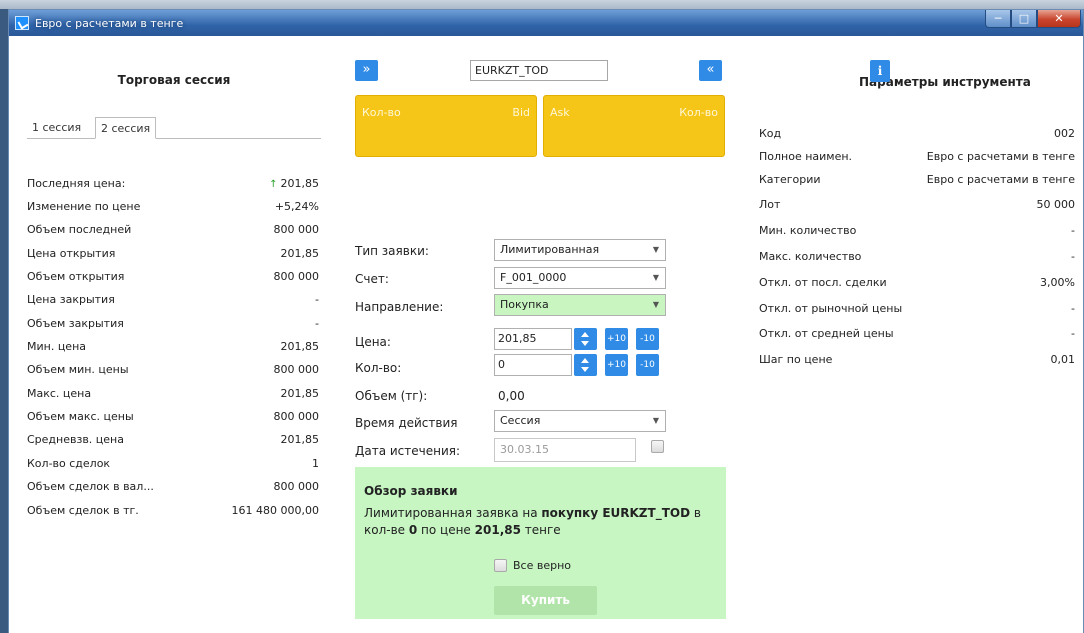 This screenshot has height=633, width=1084. What do you see at coordinates (657, 446) in the screenshot?
I see `expiry-checkbox` at bounding box center [657, 446].